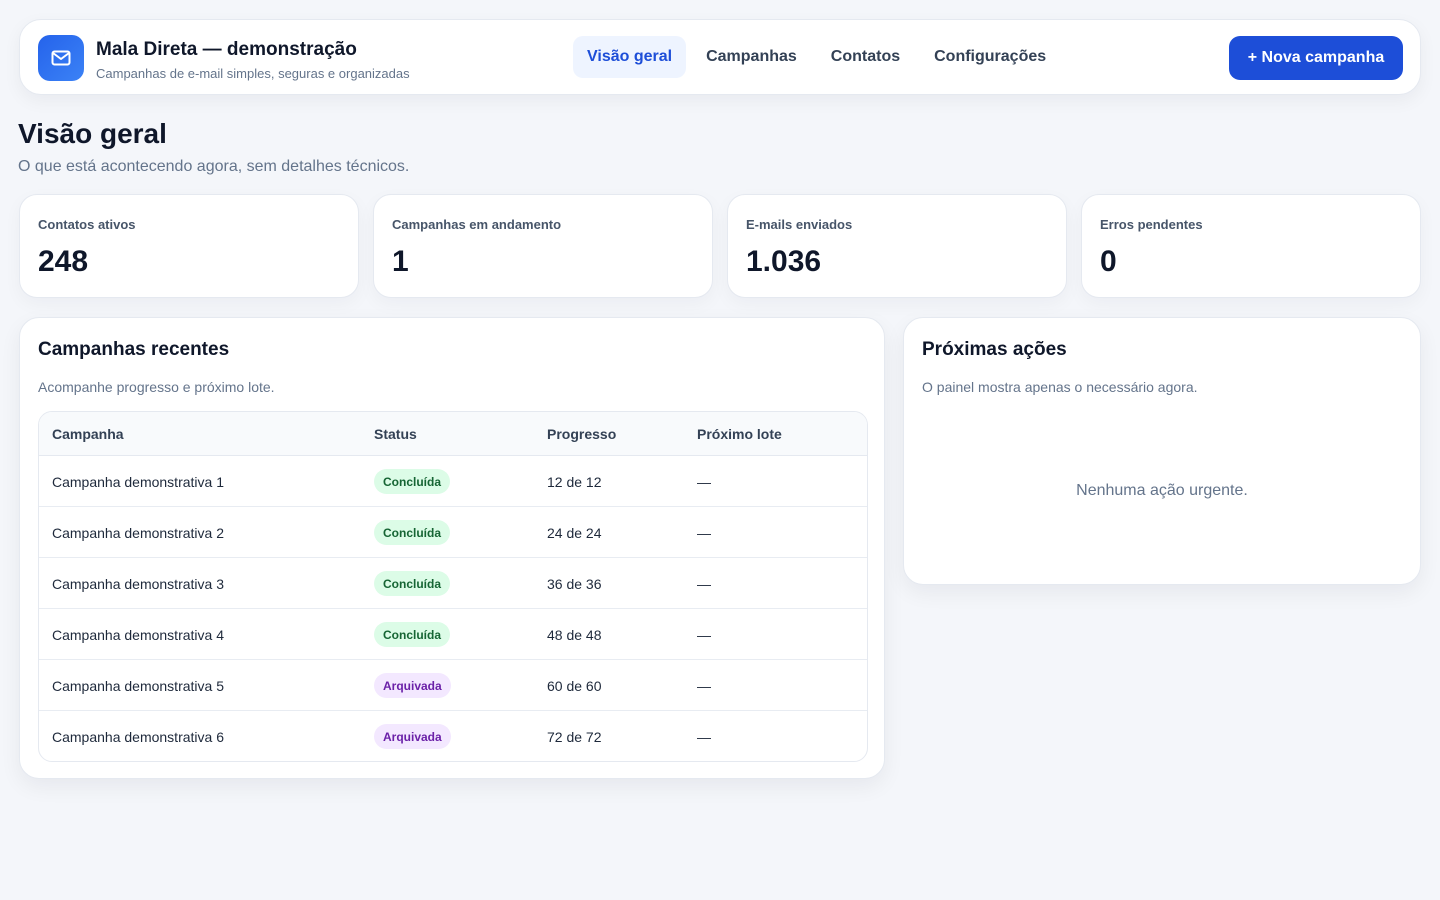 This screenshot has height=900, width=1440. I want to click on table-header: Campanha Status Progresso Próximo lote, so click(453, 434).